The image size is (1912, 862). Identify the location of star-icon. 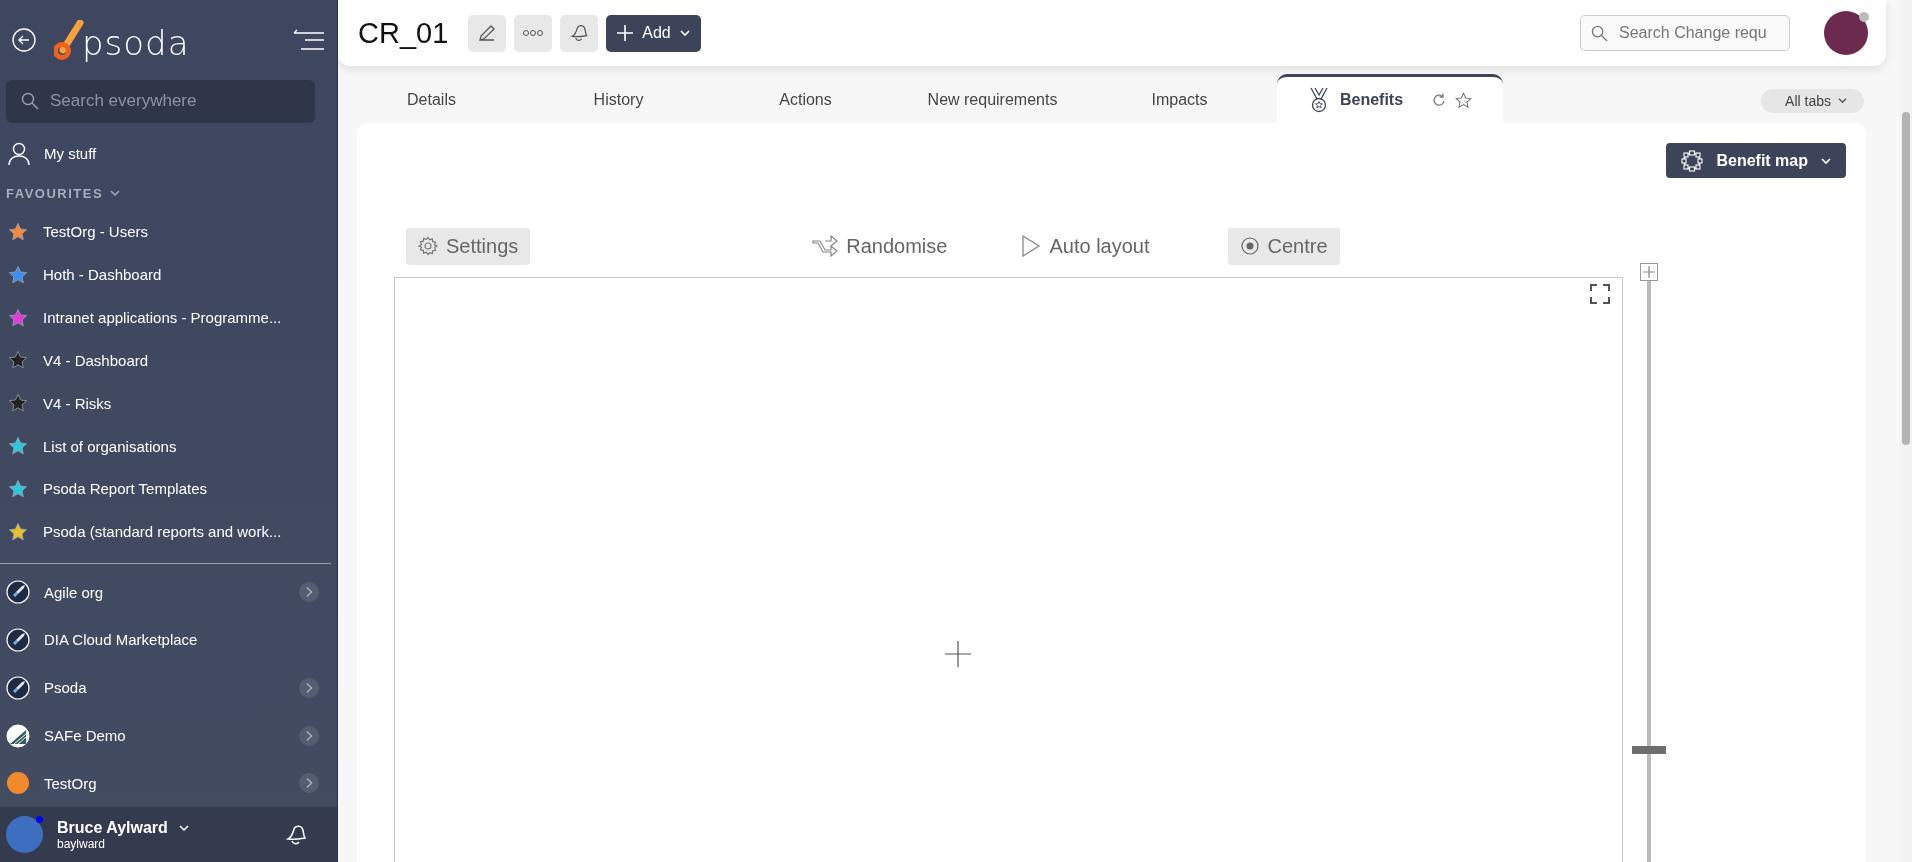
(1464, 100).